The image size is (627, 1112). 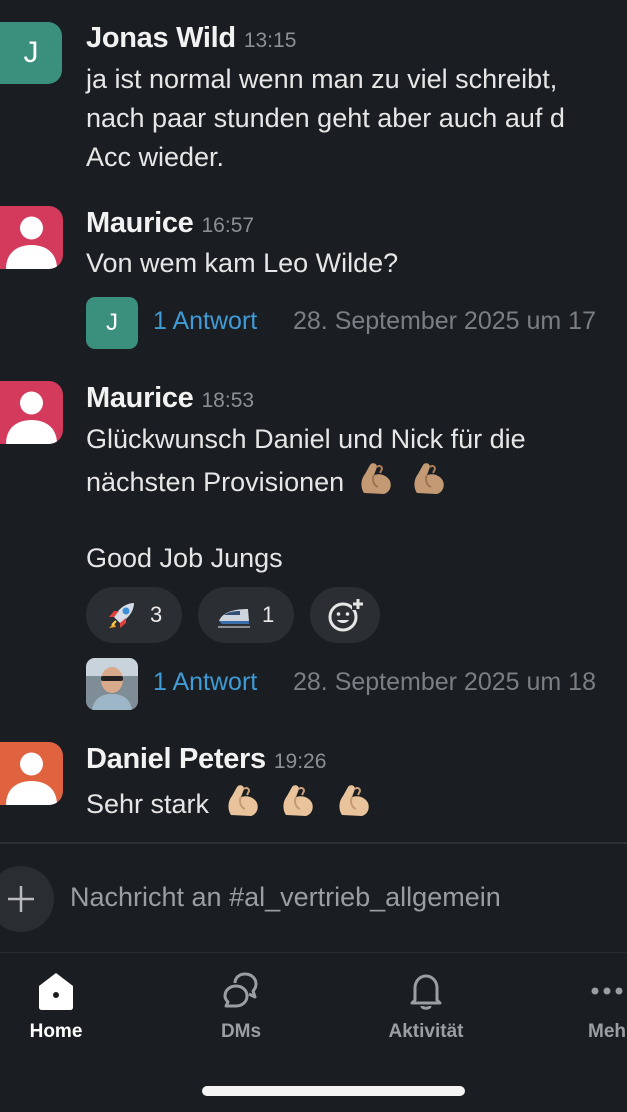 I want to click on message-line: nach paar stunden geht aber auch auf d, so click(x=325, y=118).